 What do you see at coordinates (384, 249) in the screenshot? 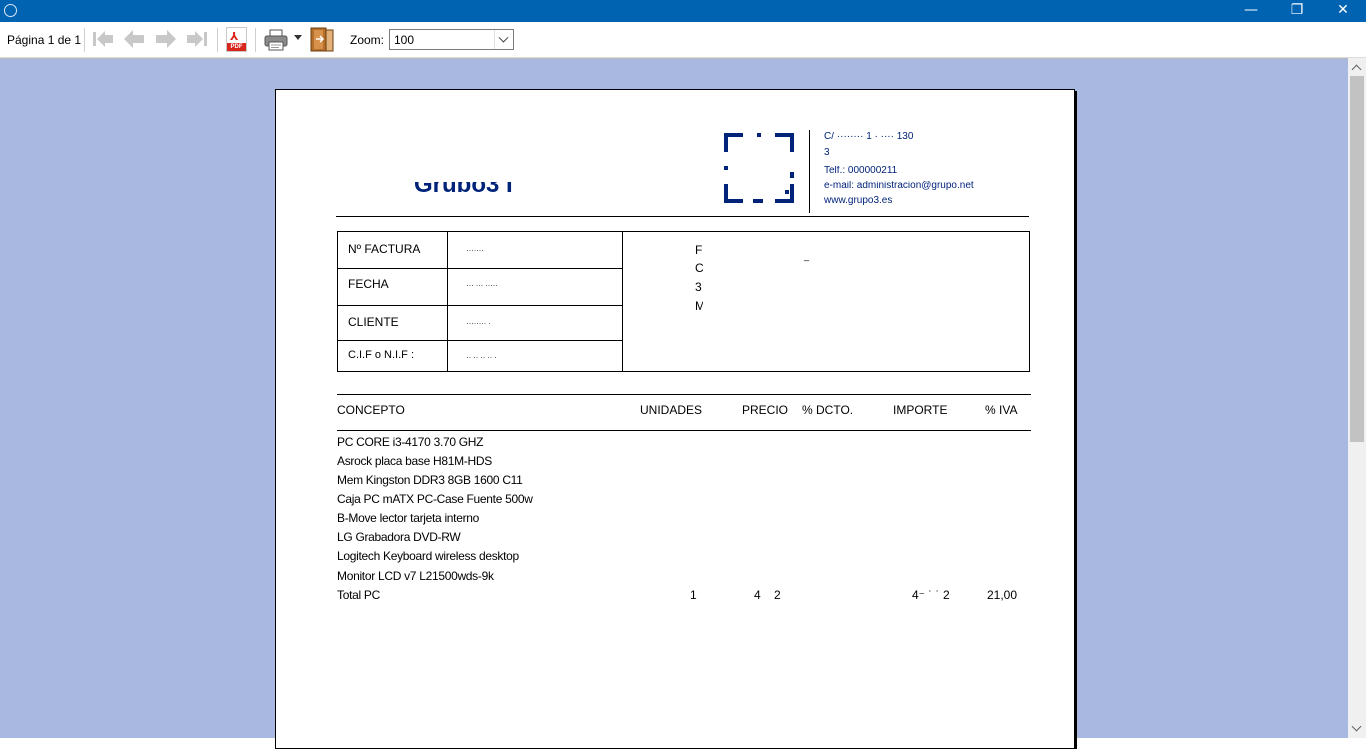
I see `invoice-number-label: Nº FACTURA` at bounding box center [384, 249].